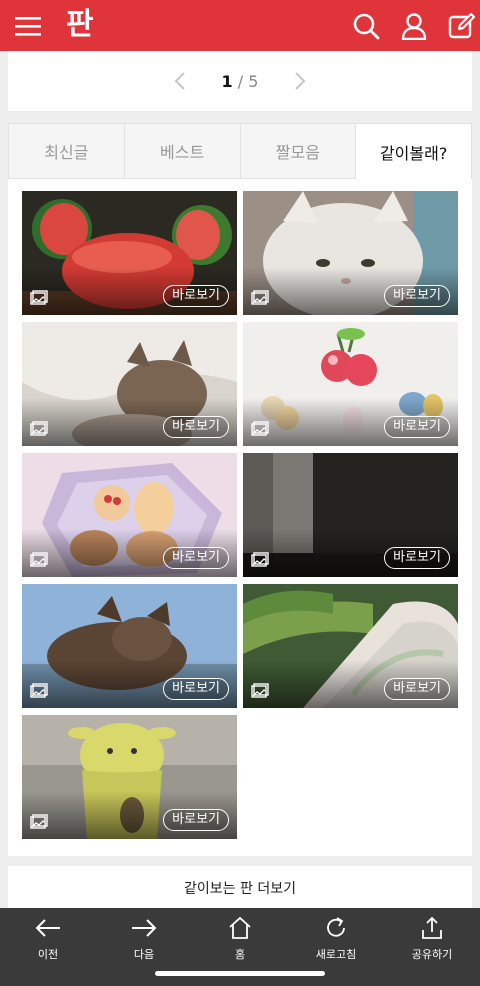 The width and height of the screenshot is (480, 986). I want to click on forward-label: 다음, so click(144, 954).